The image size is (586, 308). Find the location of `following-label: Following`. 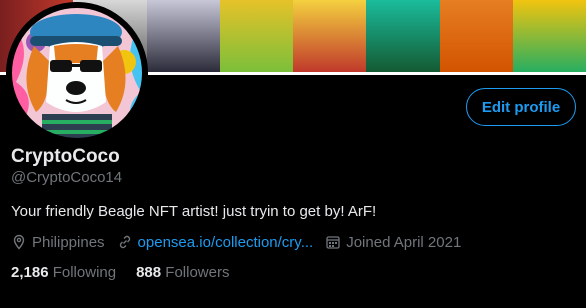

following-label: Following is located at coordinates (84, 272).